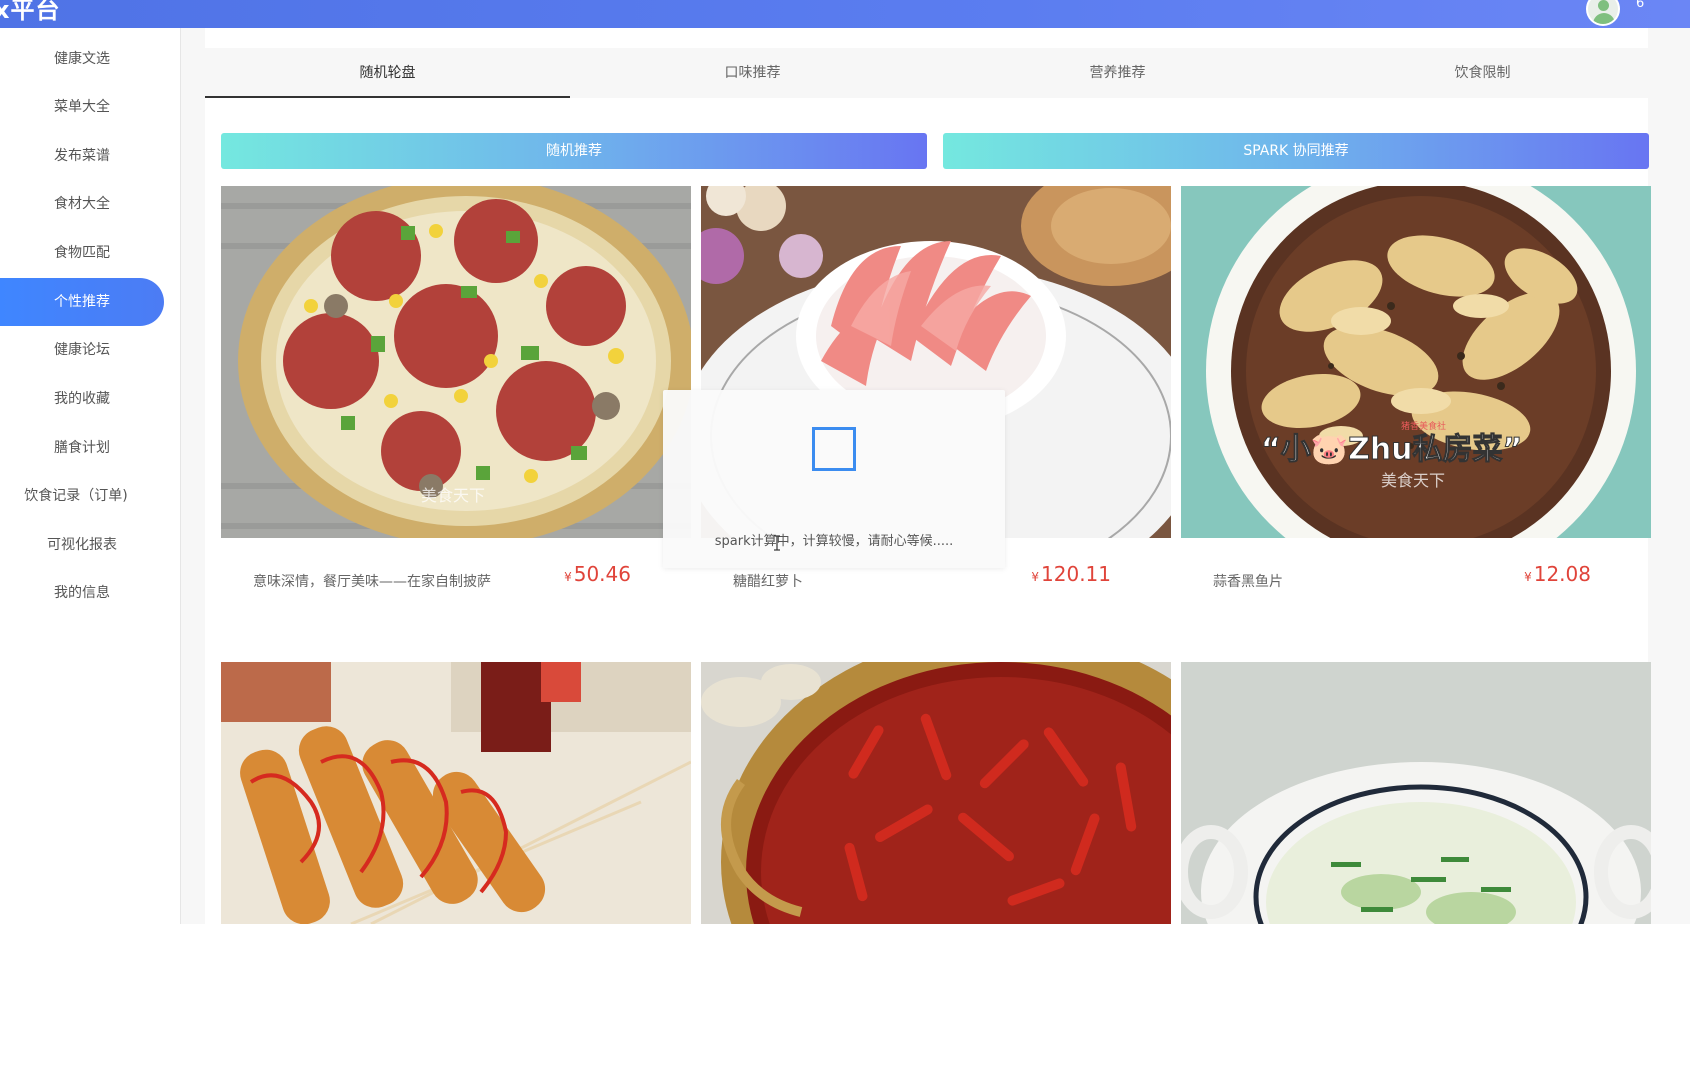  I want to click on tab-taste: 口味推荐, so click(752, 73).